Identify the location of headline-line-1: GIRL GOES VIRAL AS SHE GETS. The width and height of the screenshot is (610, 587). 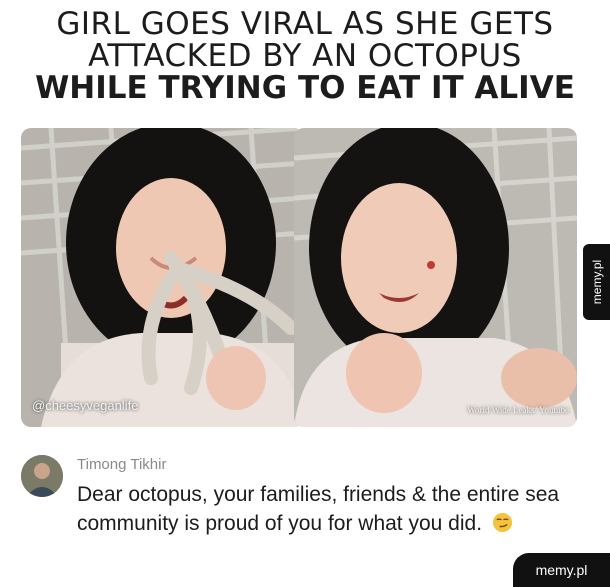
(305, 24).